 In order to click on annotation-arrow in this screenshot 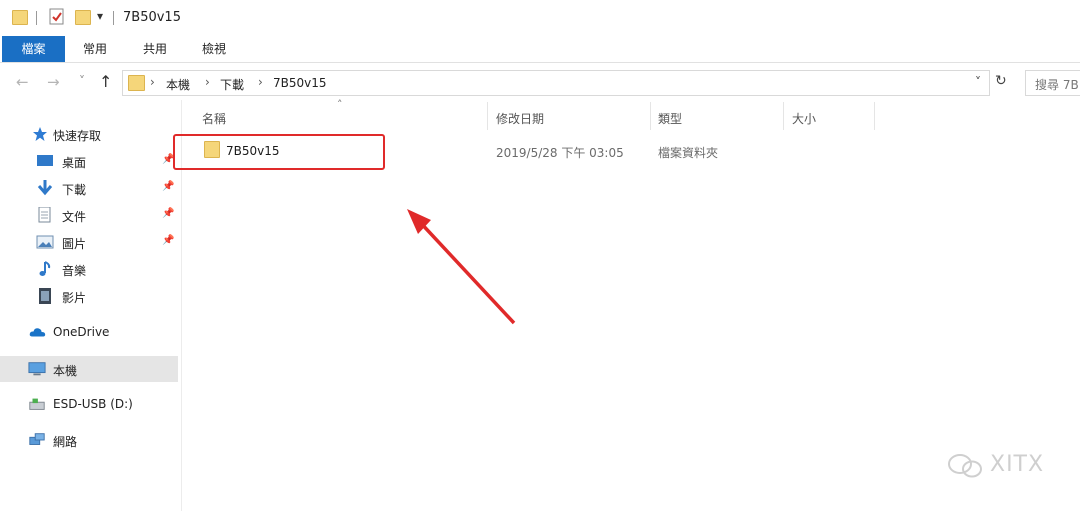, I will do `click(461, 267)`.